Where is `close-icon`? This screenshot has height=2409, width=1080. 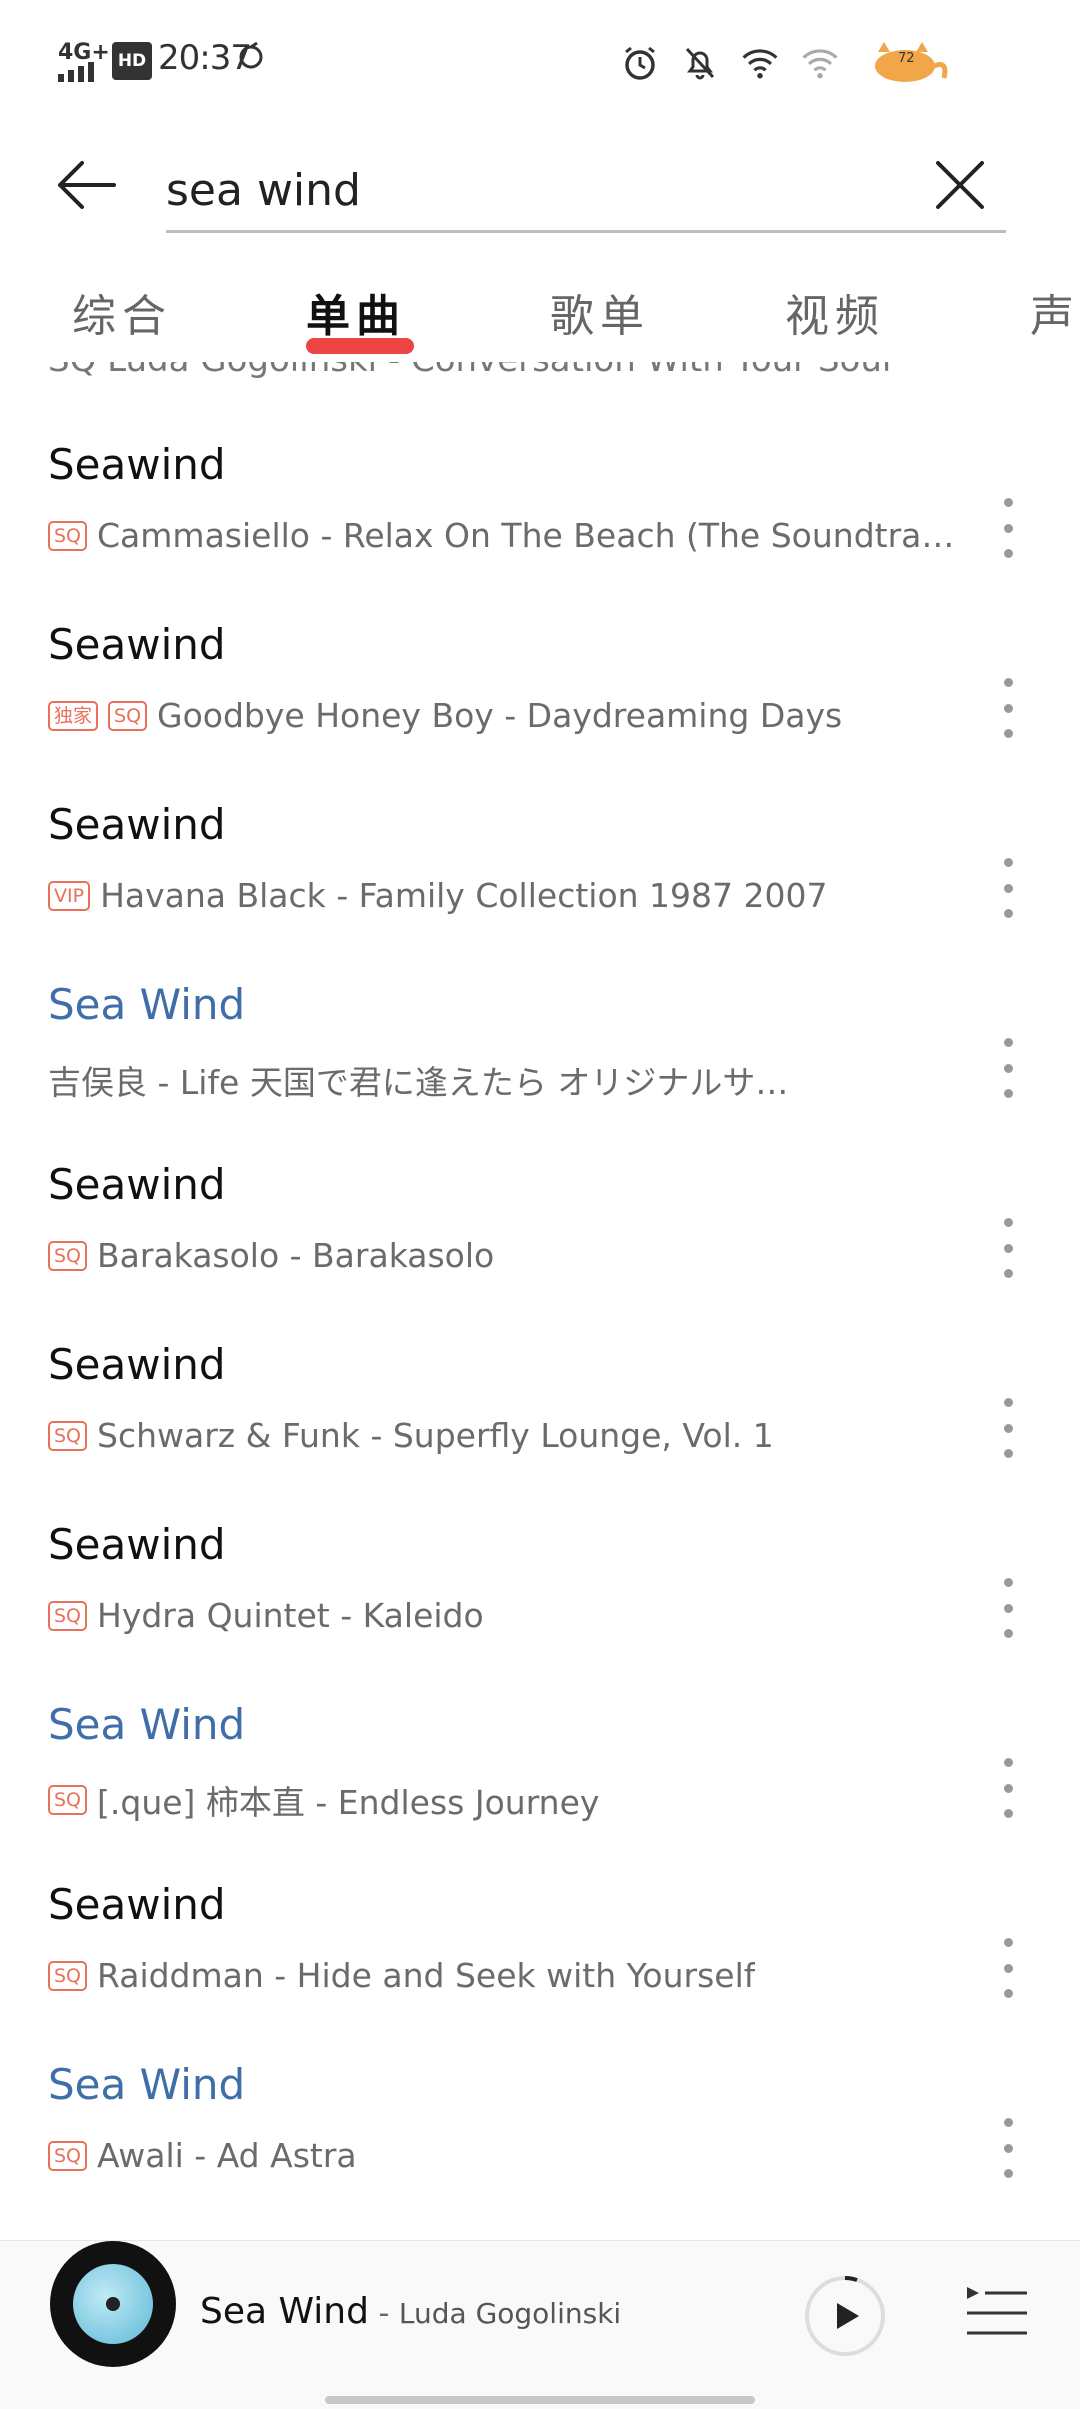 close-icon is located at coordinates (960, 185).